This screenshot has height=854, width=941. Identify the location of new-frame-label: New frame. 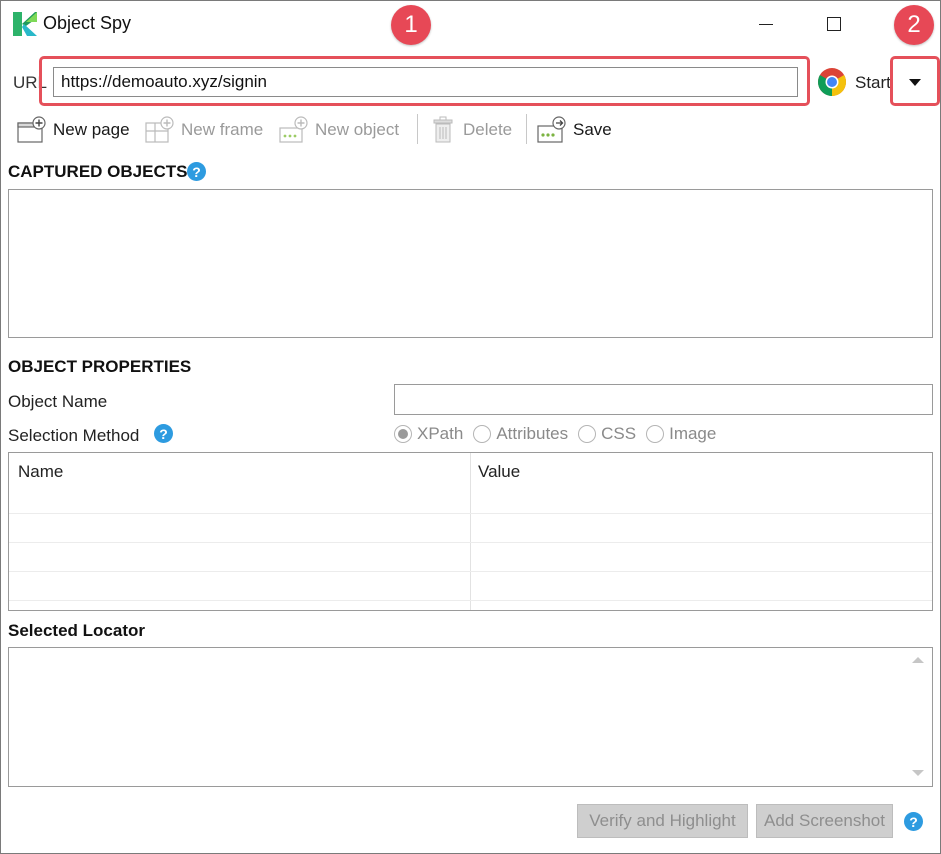
(222, 129).